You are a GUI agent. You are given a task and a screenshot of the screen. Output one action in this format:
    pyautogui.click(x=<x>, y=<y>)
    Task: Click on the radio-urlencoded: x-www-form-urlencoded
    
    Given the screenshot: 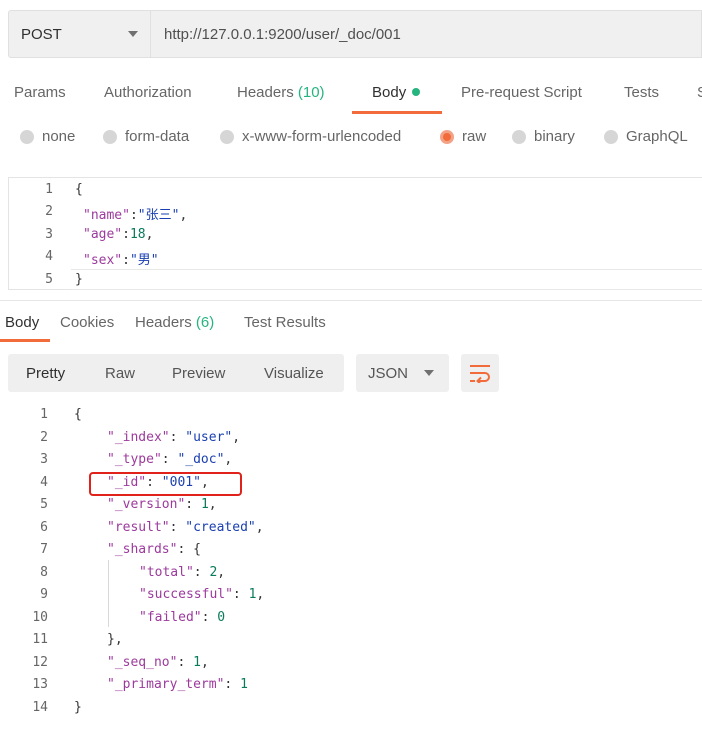 What is the action you would take?
    pyautogui.click(x=310, y=136)
    